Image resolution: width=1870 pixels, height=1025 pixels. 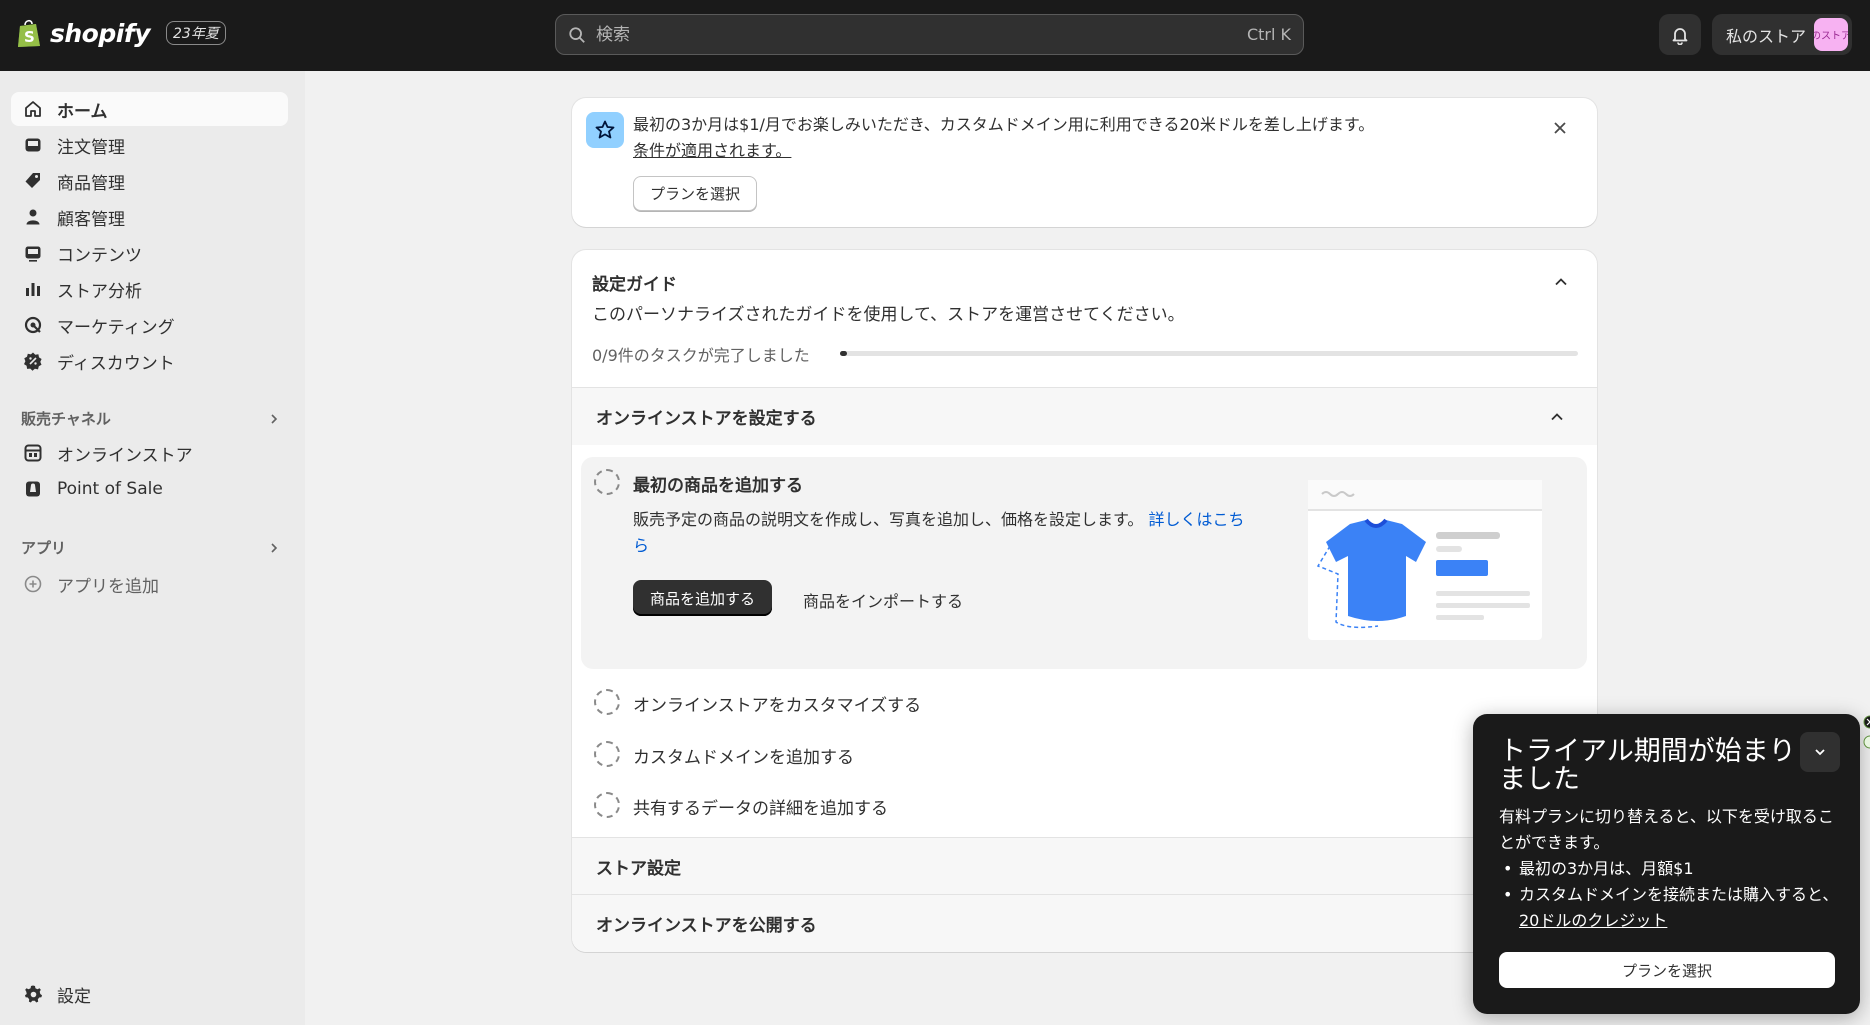 What do you see at coordinates (1831, 34) in the screenshot?
I see `avatar: のストア` at bounding box center [1831, 34].